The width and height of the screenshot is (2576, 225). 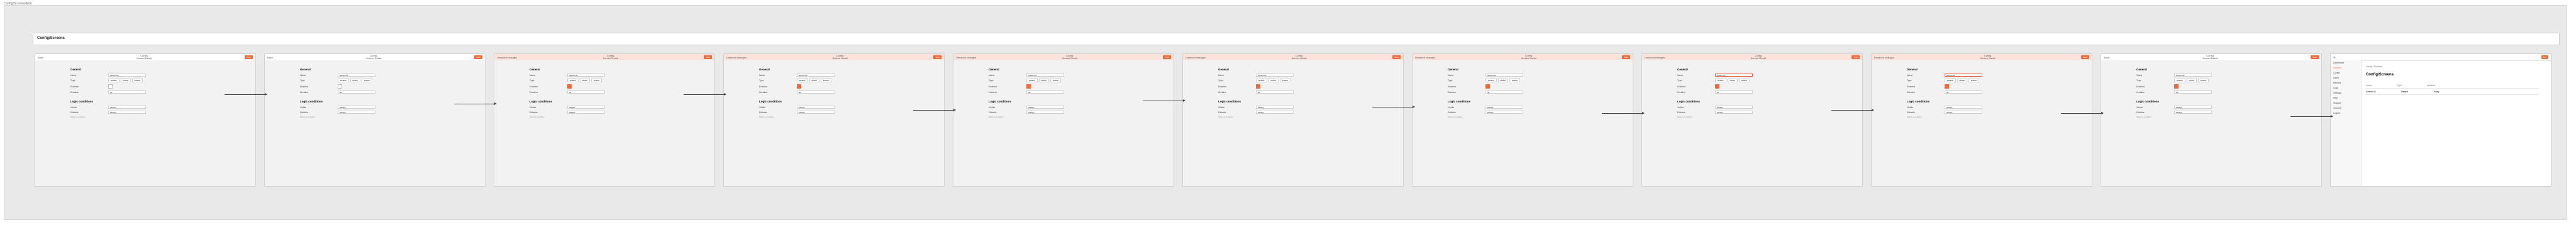 What do you see at coordinates (2346, 104) in the screenshot?
I see `sidebar-item: Support` at bounding box center [2346, 104].